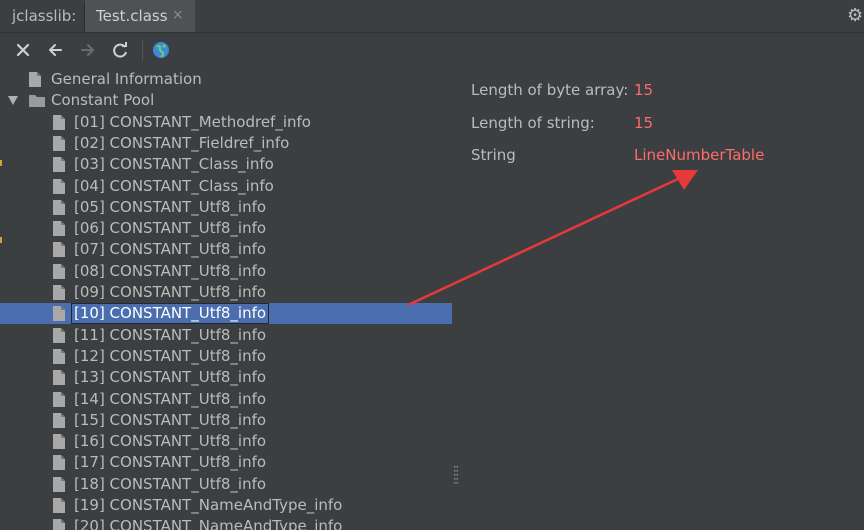  What do you see at coordinates (13, 101) in the screenshot?
I see `expand-triangle-icon` at bounding box center [13, 101].